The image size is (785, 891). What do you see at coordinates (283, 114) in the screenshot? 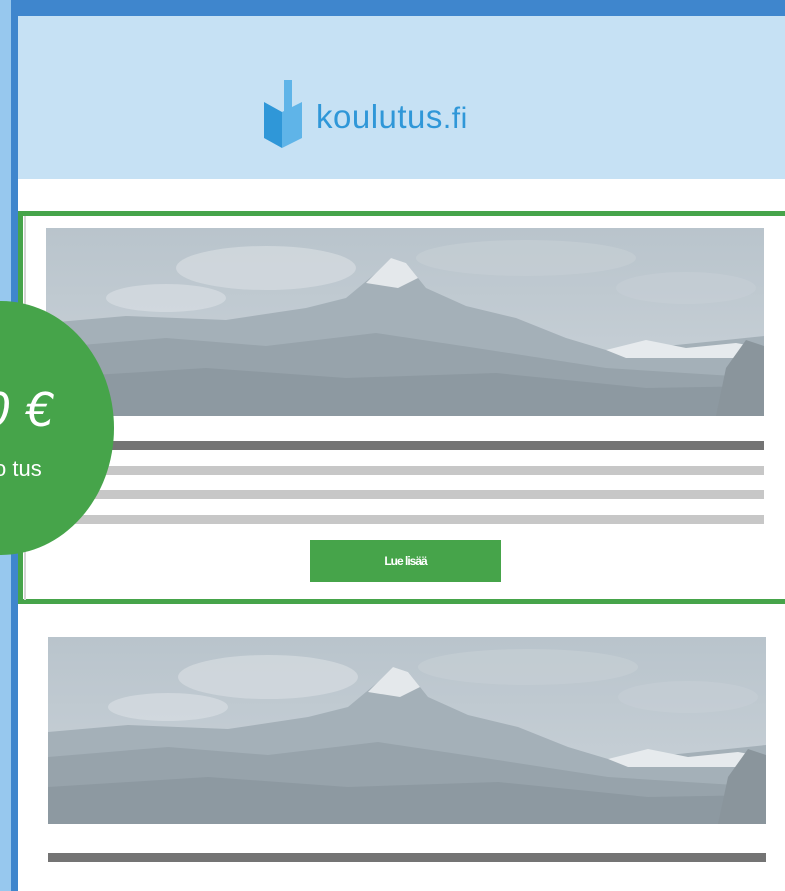
I see `book-logo-icon` at bounding box center [283, 114].